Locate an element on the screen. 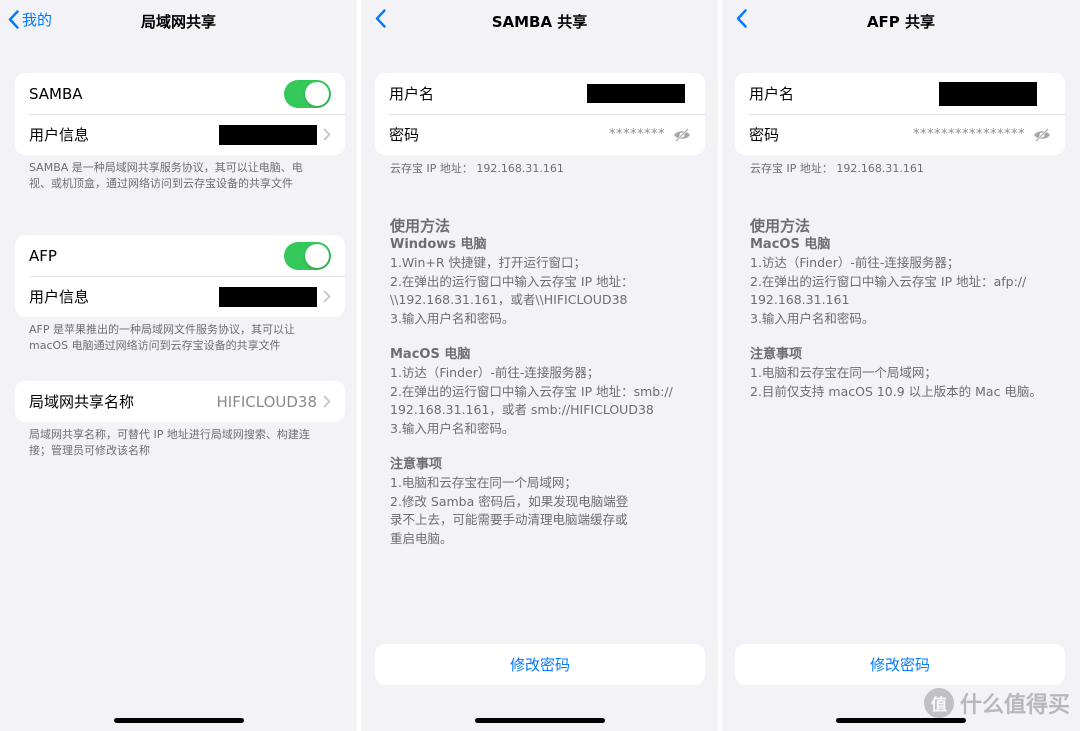 The width and height of the screenshot is (1080, 731). samba-card: SAMBA 用户信息 is located at coordinates (180, 114).